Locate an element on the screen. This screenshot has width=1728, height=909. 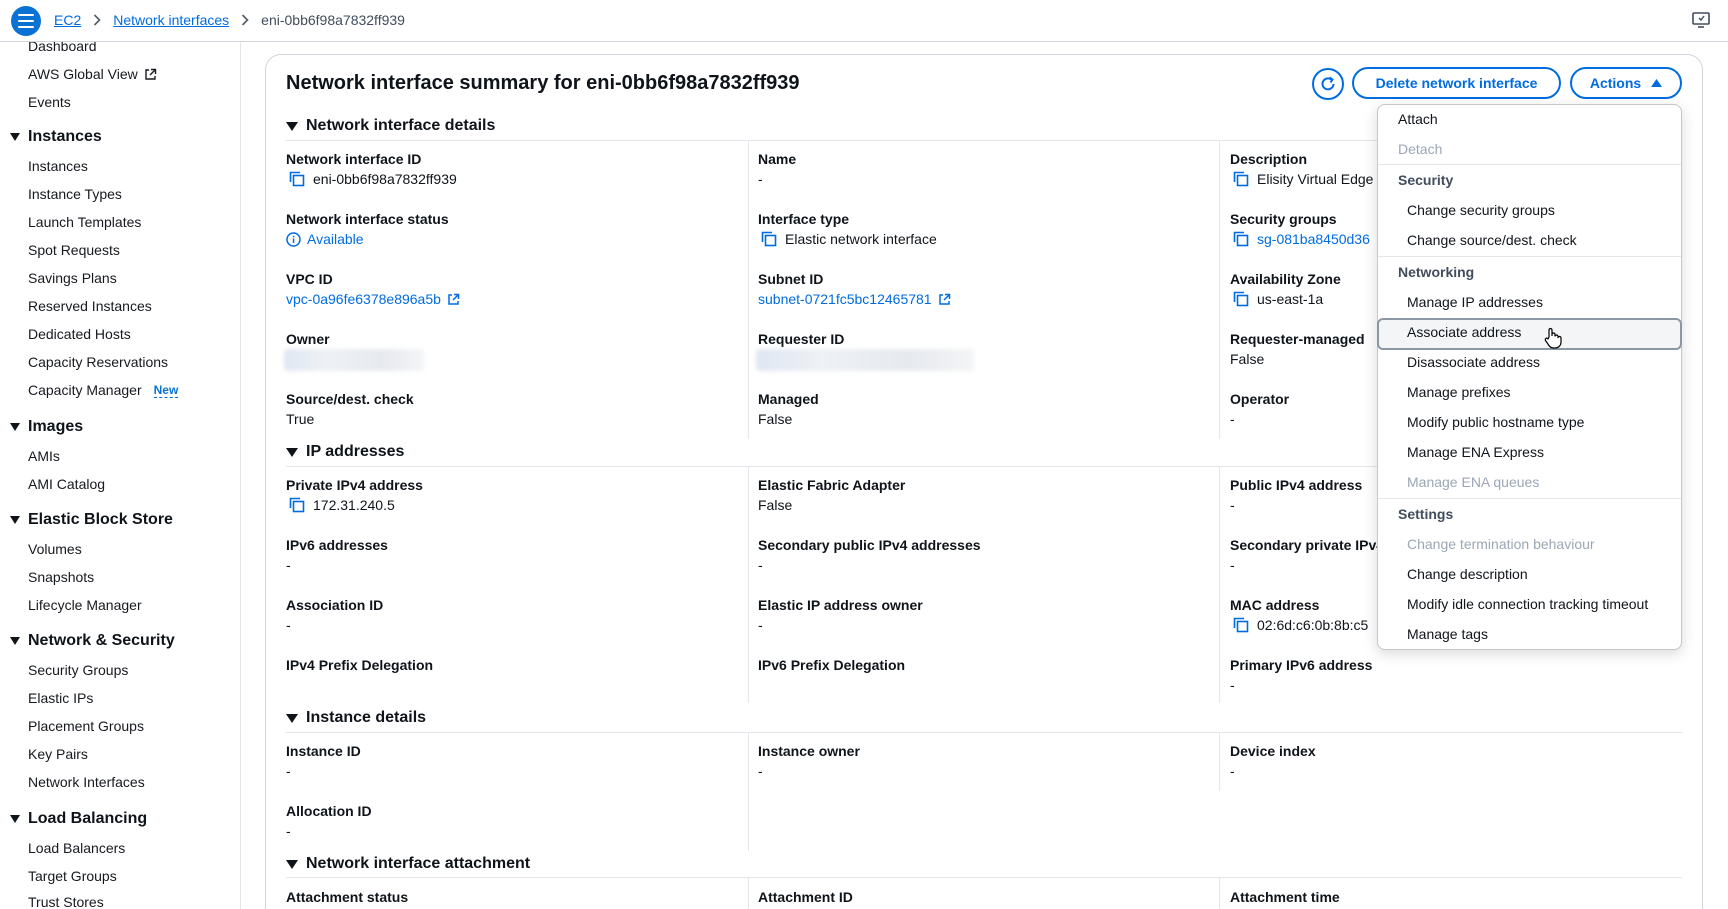
sidebar-item-target-groups: Target Groups is located at coordinates (72, 876).